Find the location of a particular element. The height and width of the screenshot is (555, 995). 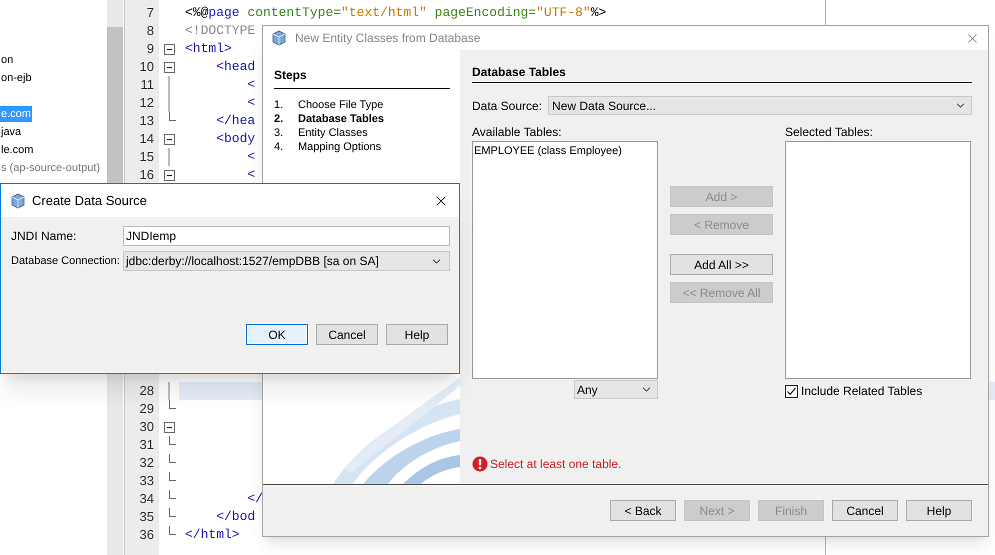

tree-item: java is located at coordinates (11, 132).